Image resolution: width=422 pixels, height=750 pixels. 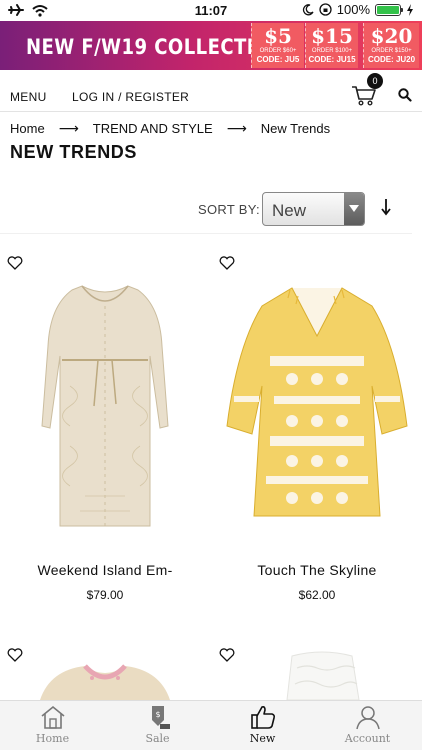 I want to click on coupon-min-order: ORDER $150+, so click(x=391, y=51).